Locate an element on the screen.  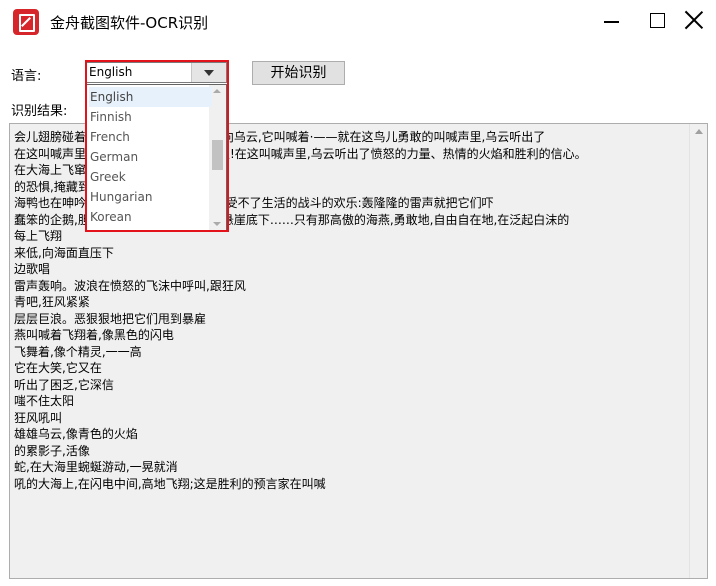
result-line: 吼的大海上,在闪电中间,高地飞翔;这是胜利的预言家在叫喊 is located at coordinates (170, 483).